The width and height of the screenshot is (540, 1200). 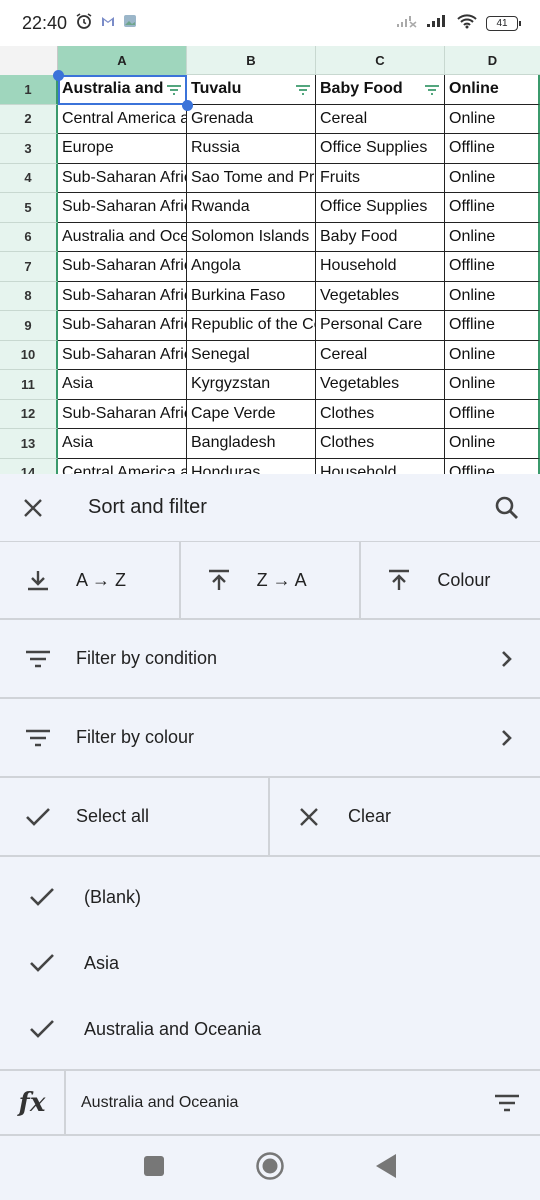 I want to click on sort-a-to-z-button: A → Z, so click(x=90, y=580).